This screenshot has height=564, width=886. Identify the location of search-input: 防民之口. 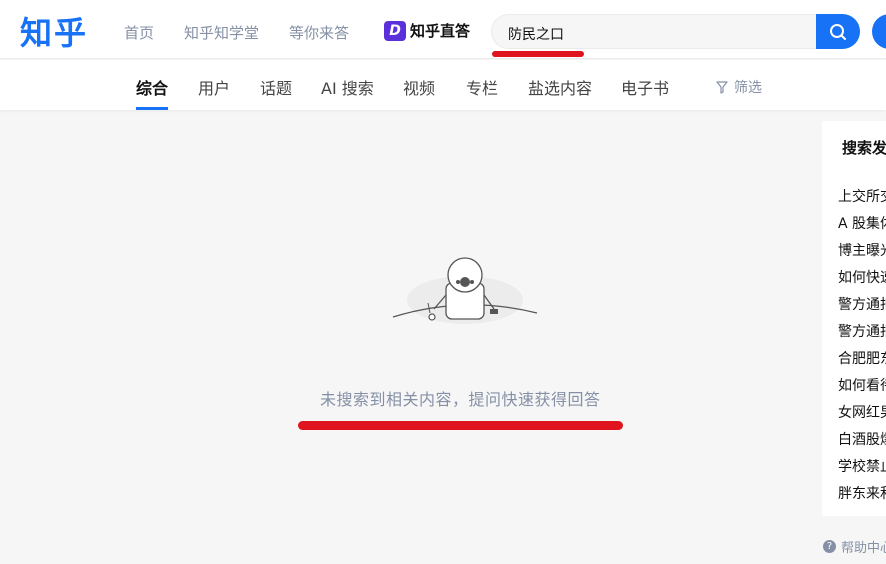
(654, 31).